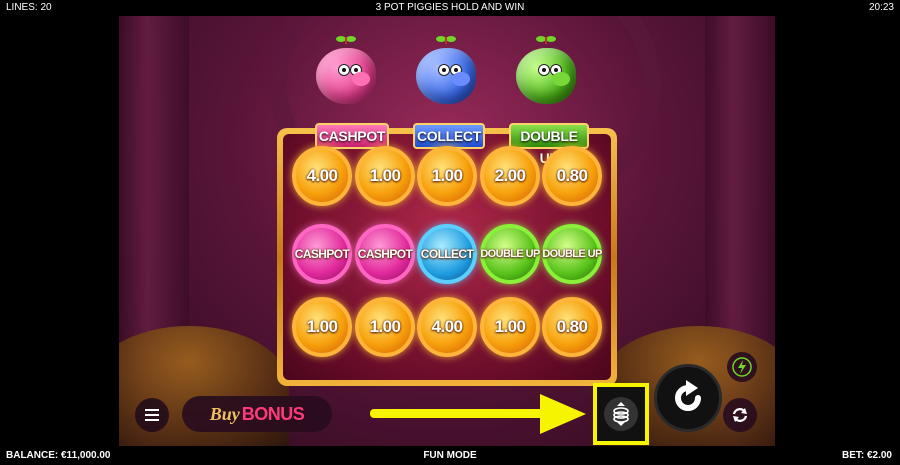  Describe the element at coordinates (446, 74) in the screenshot. I see `collect-pig` at that location.